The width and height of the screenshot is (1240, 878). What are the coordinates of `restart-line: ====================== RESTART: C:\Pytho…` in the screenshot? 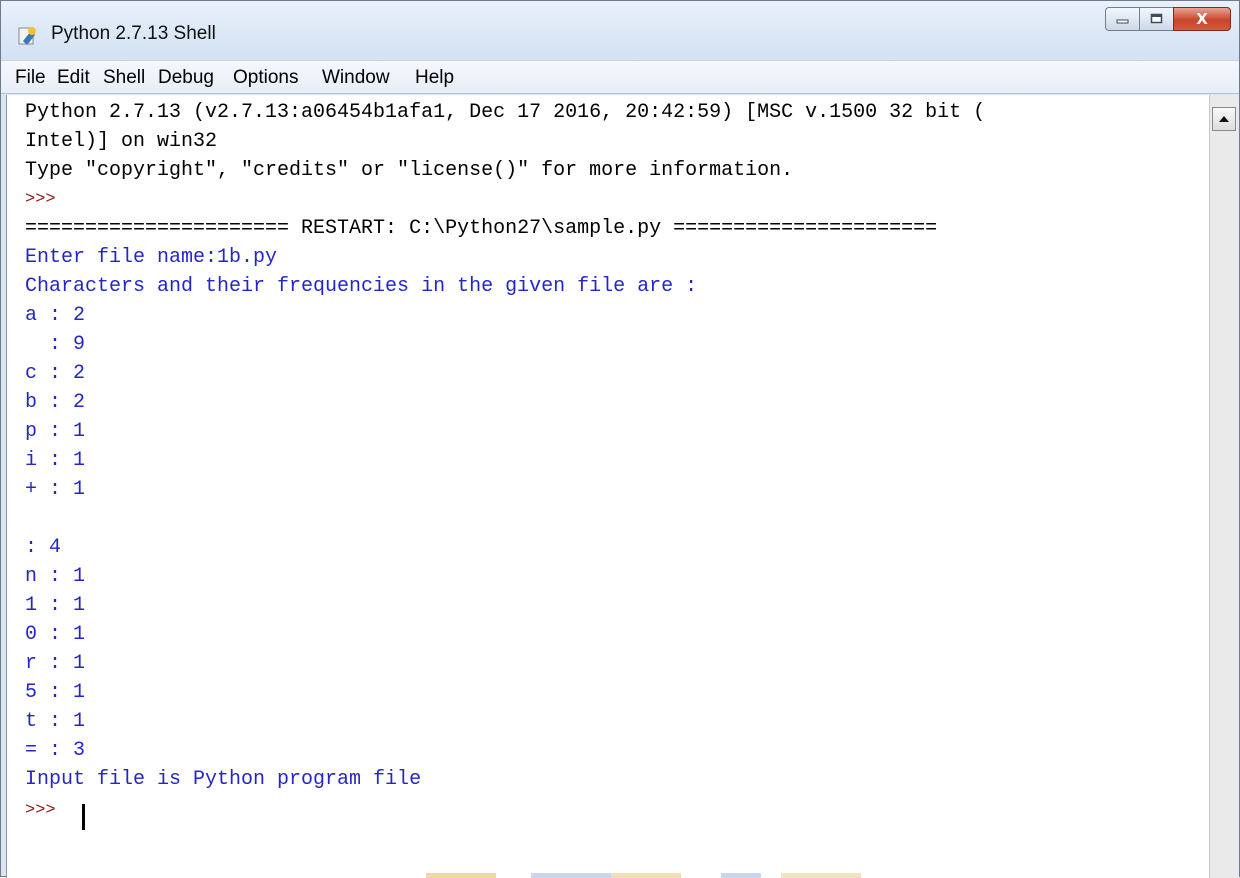 It's located at (481, 228).